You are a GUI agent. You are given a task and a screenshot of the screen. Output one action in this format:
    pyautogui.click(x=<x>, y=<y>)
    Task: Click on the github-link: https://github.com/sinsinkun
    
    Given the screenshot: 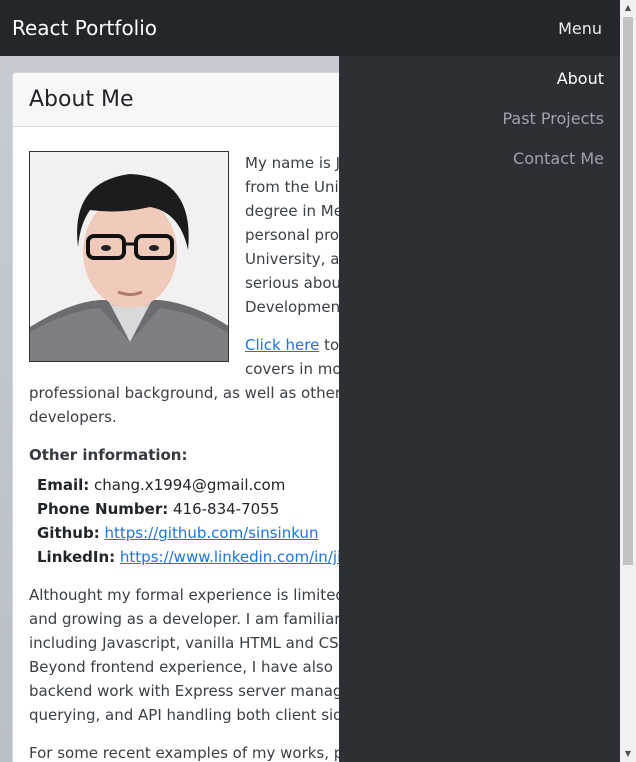 What is the action you would take?
    pyautogui.click(x=212, y=533)
    